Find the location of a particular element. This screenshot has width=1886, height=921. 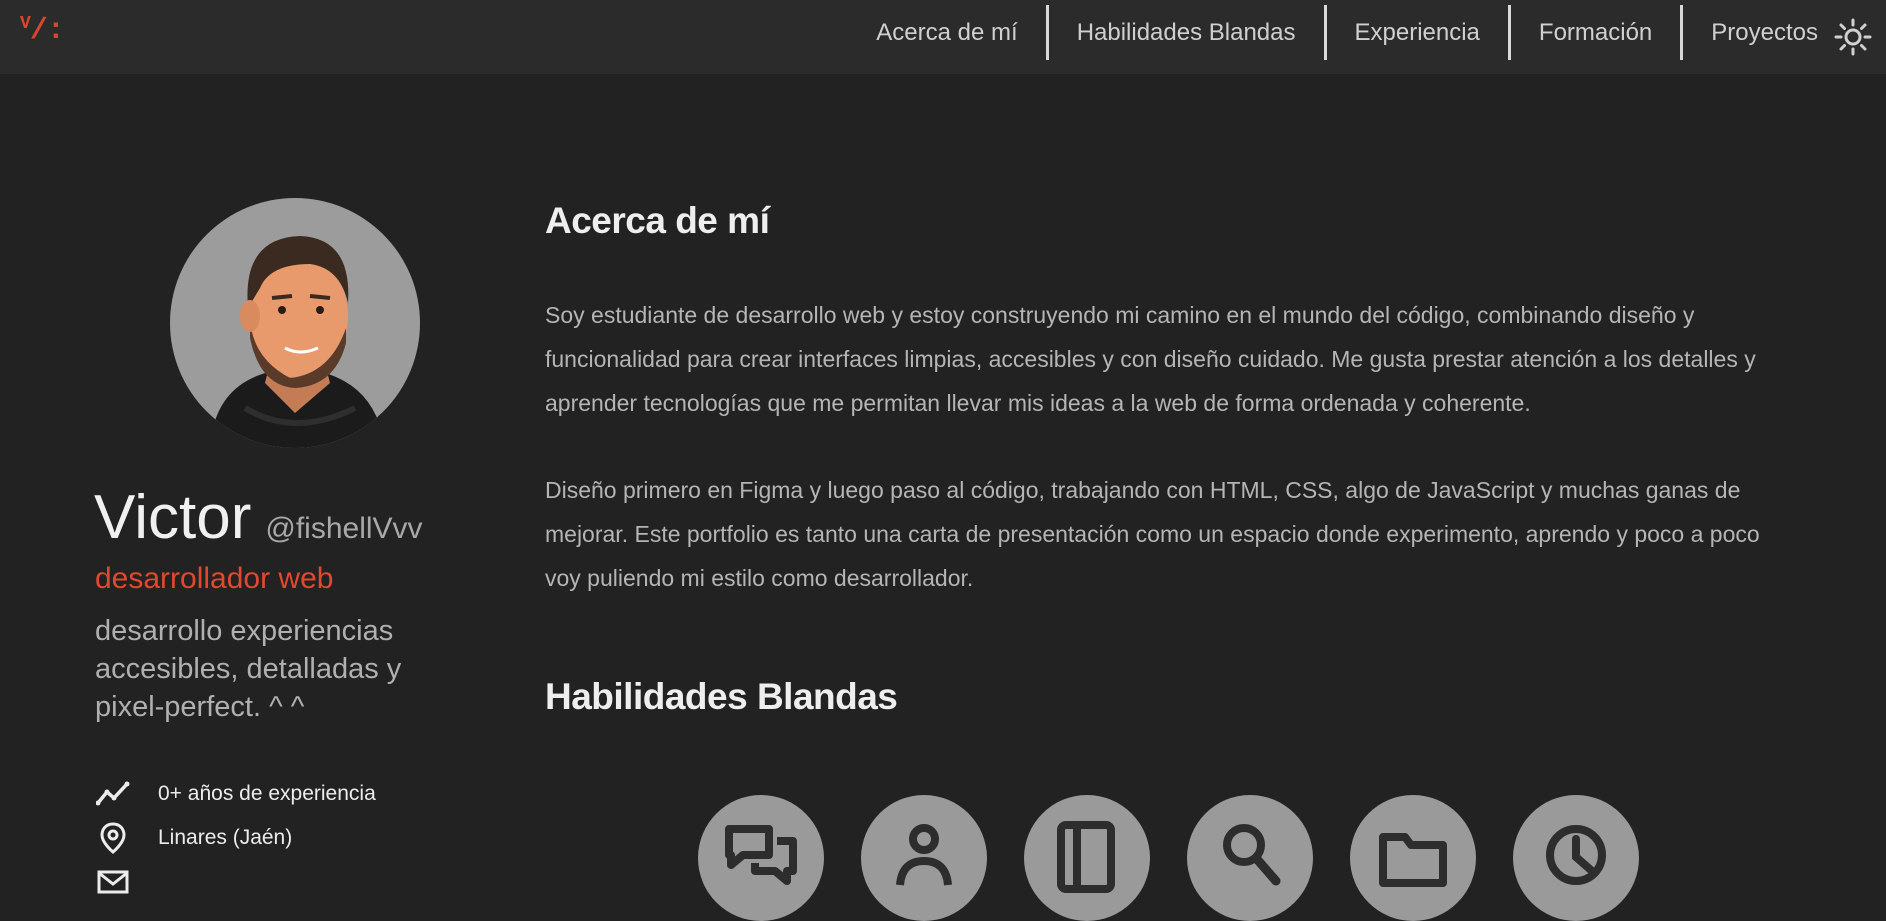

skill-time-management is located at coordinates (1576, 858).